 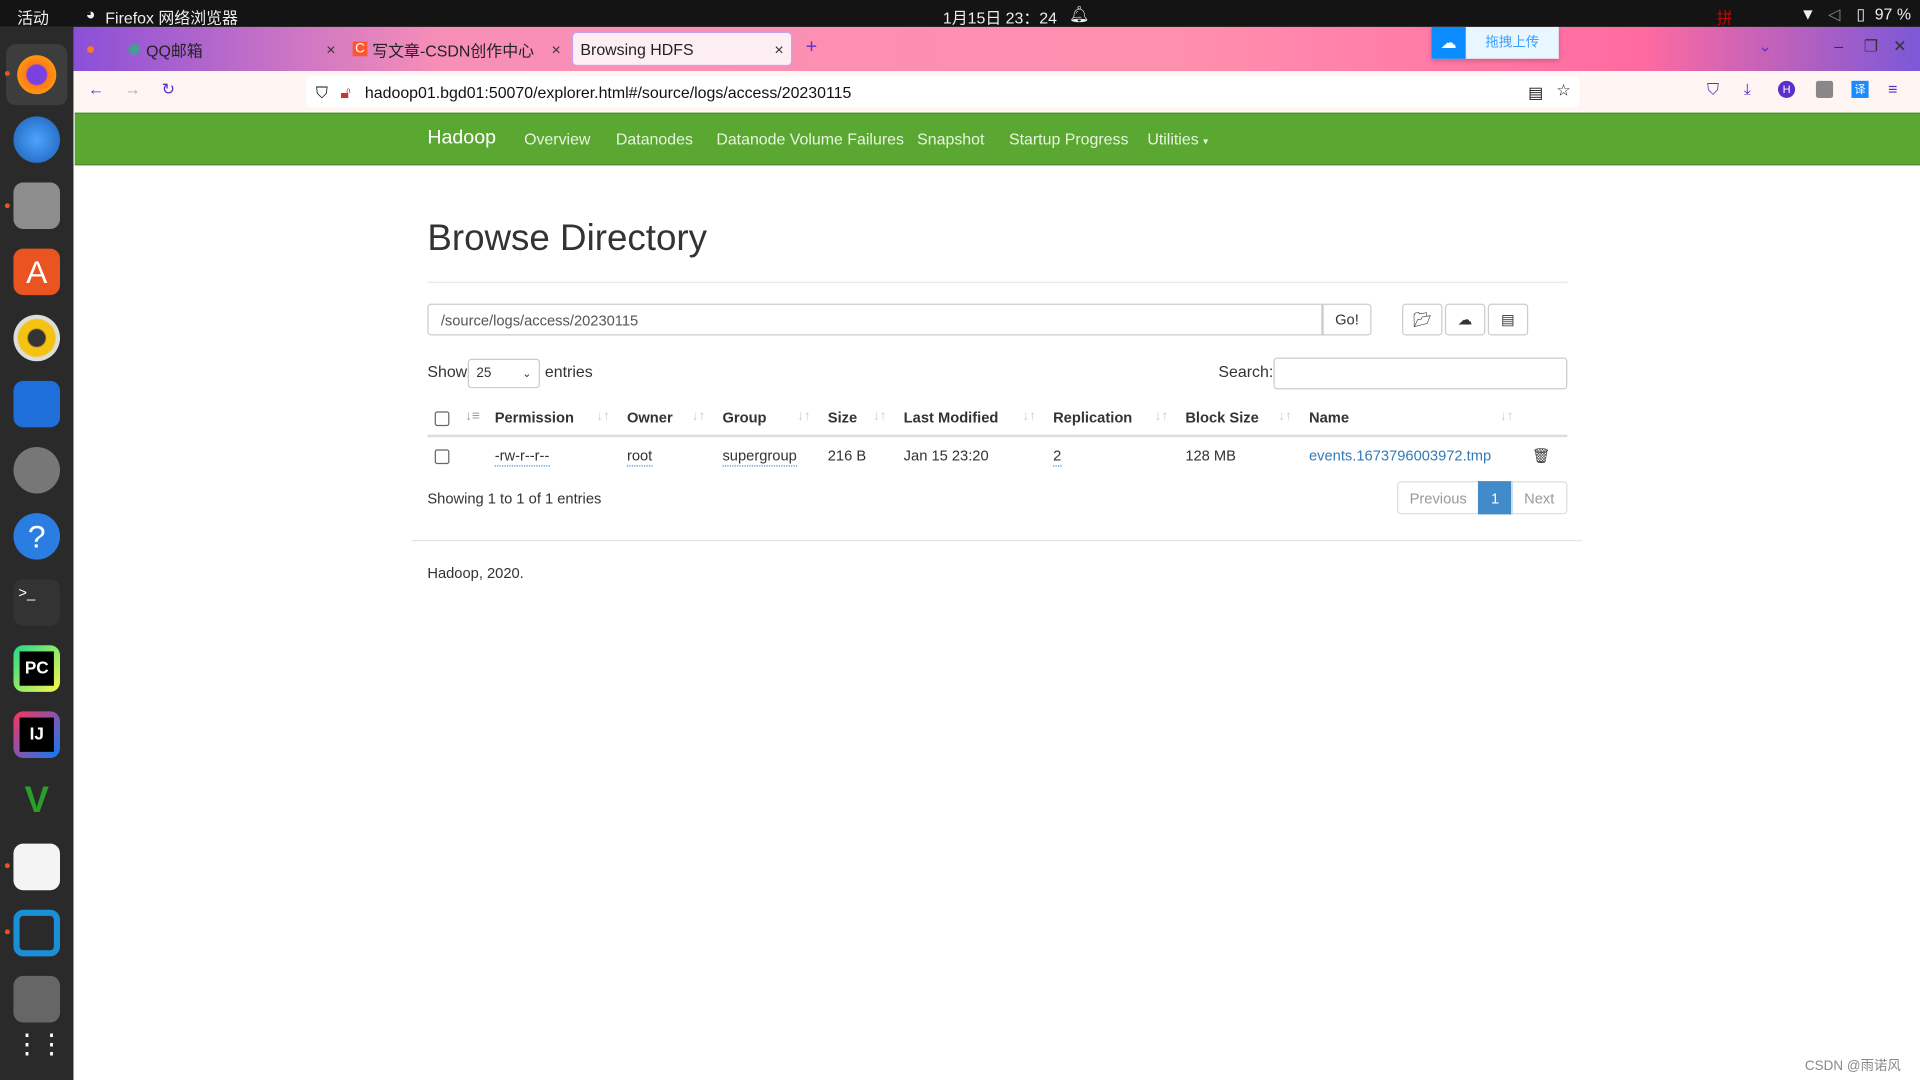 What do you see at coordinates (639, 457) in the screenshot?
I see `cell-owner: root` at bounding box center [639, 457].